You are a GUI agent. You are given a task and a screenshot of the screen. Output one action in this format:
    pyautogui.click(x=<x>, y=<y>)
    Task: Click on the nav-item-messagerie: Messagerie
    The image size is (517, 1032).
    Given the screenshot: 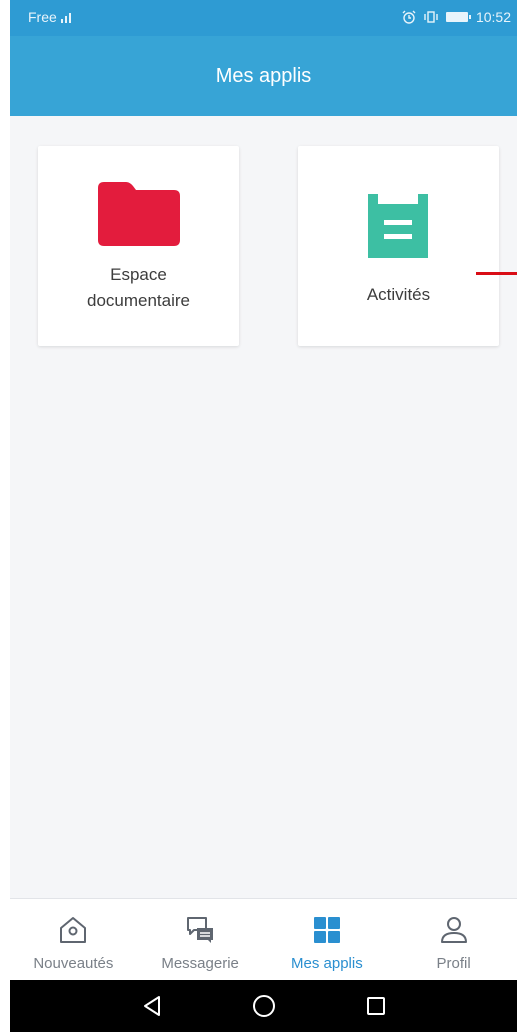 What is the action you would take?
    pyautogui.click(x=200, y=939)
    